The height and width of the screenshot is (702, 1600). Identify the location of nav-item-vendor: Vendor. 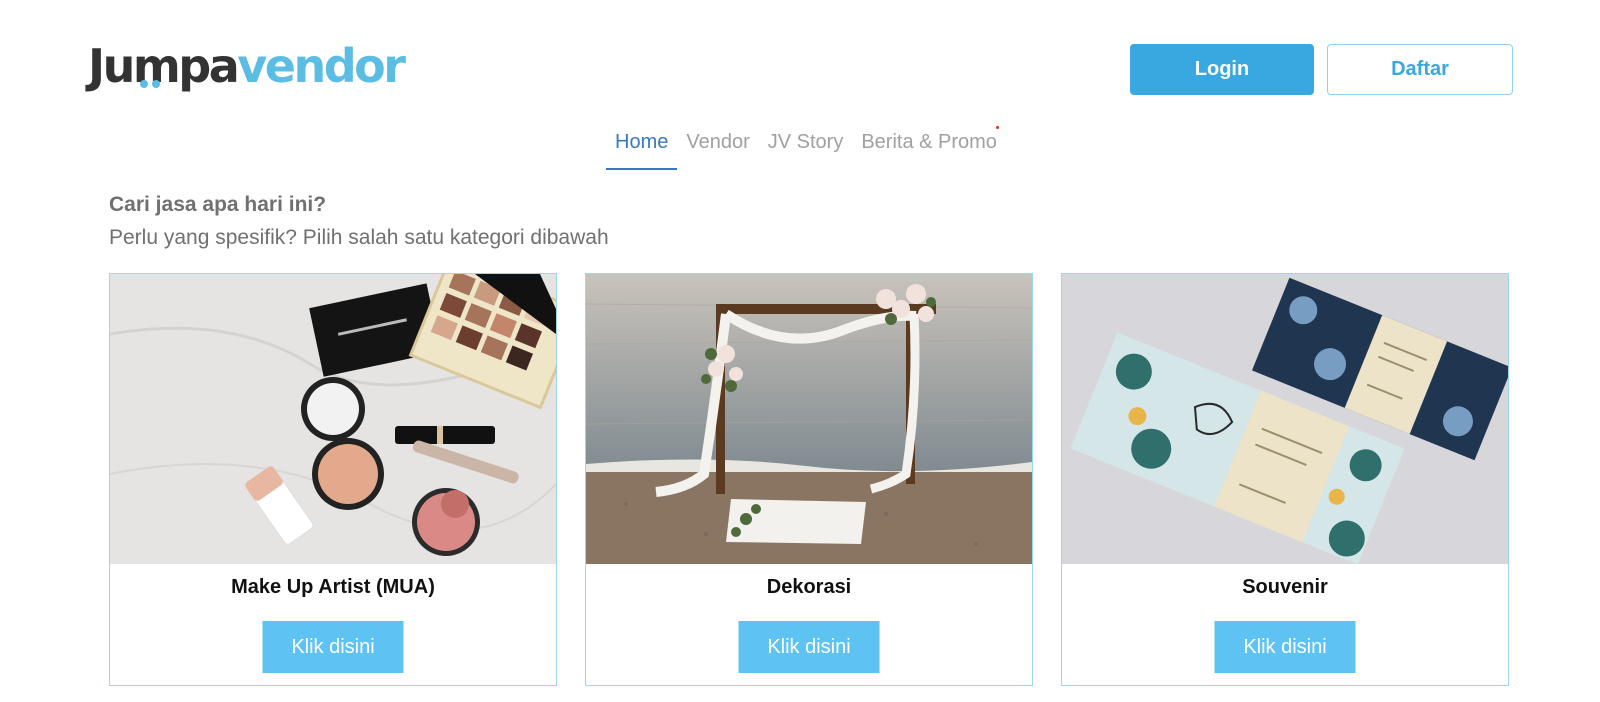
(717, 147).